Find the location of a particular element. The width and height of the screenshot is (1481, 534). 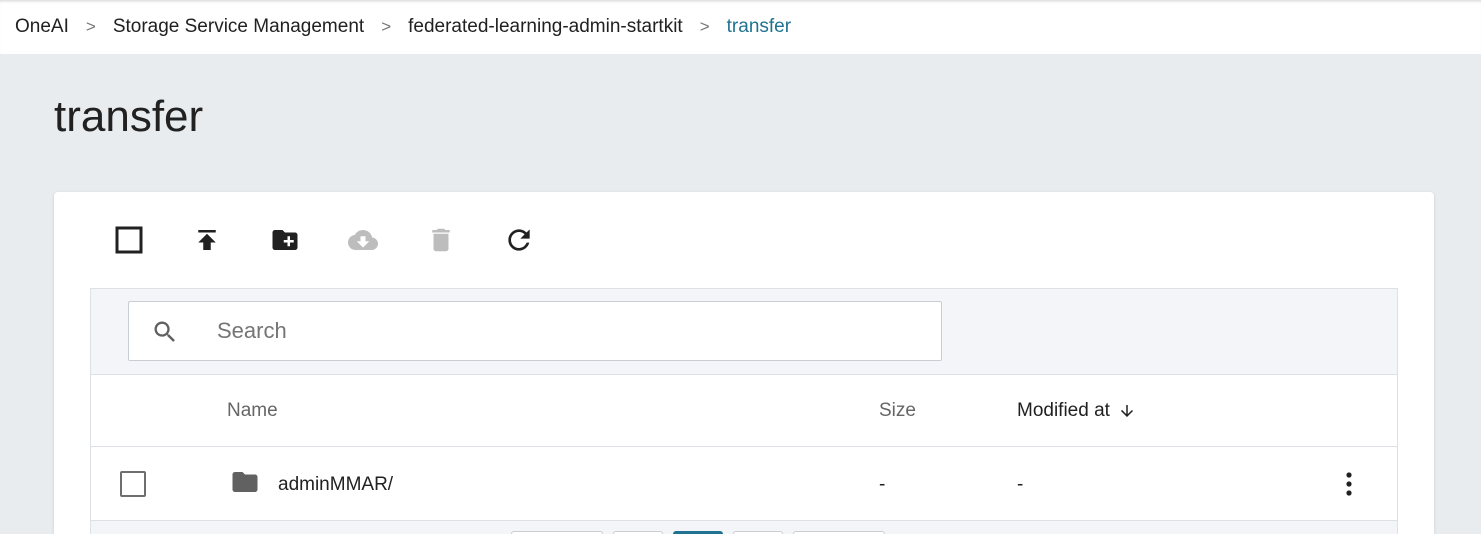

pagination is located at coordinates (744, 527).